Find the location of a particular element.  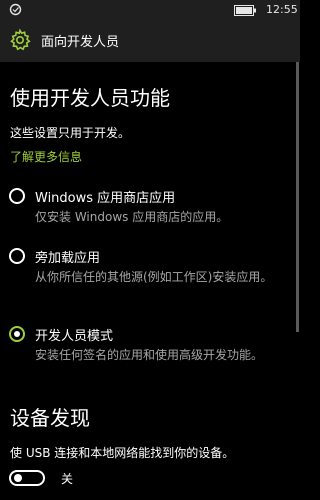

toggle-knob is located at coordinates (18, 478).